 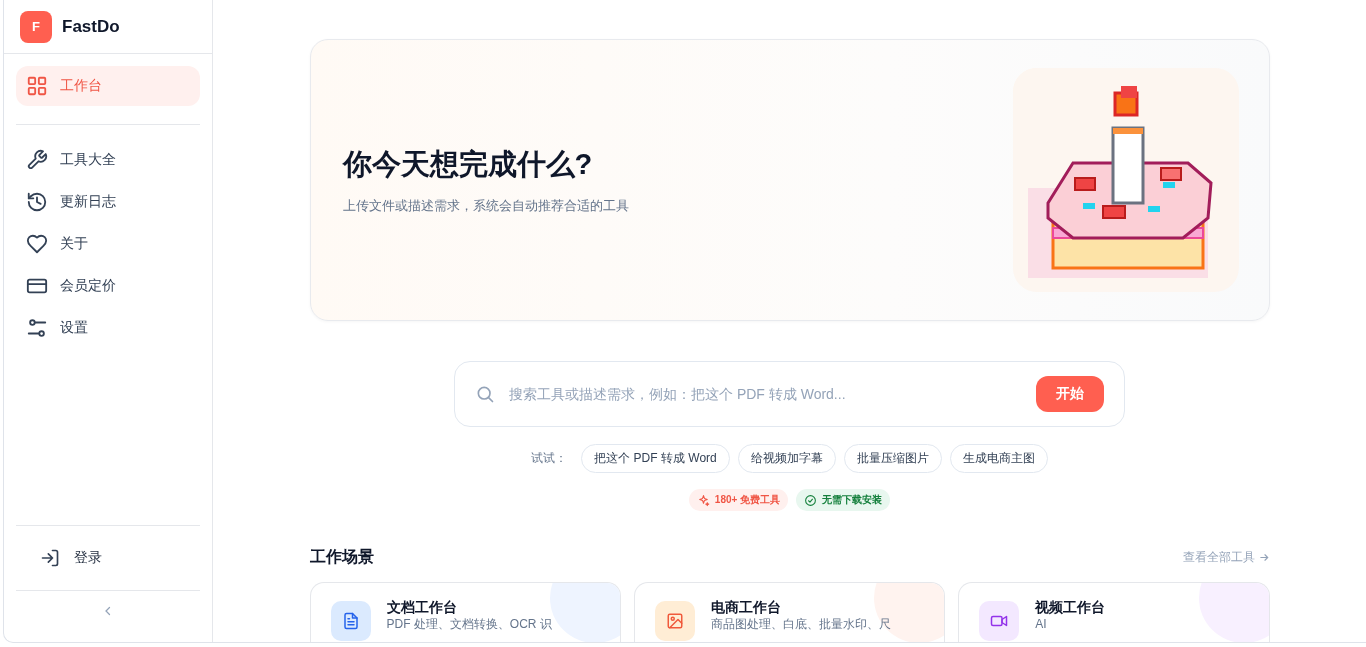 What do you see at coordinates (485, 206) in the screenshot?
I see `hero-subtitle: 上传文件或描述需求，系统会自动推荐合适的工具` at bounding box center [485, 206].